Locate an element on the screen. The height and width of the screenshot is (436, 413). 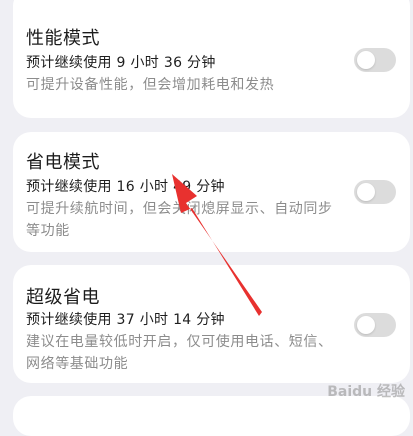
performance-mode-estimate: 预计继续使用 9 小时 36 分钟 is located at coordinates (121, 63).